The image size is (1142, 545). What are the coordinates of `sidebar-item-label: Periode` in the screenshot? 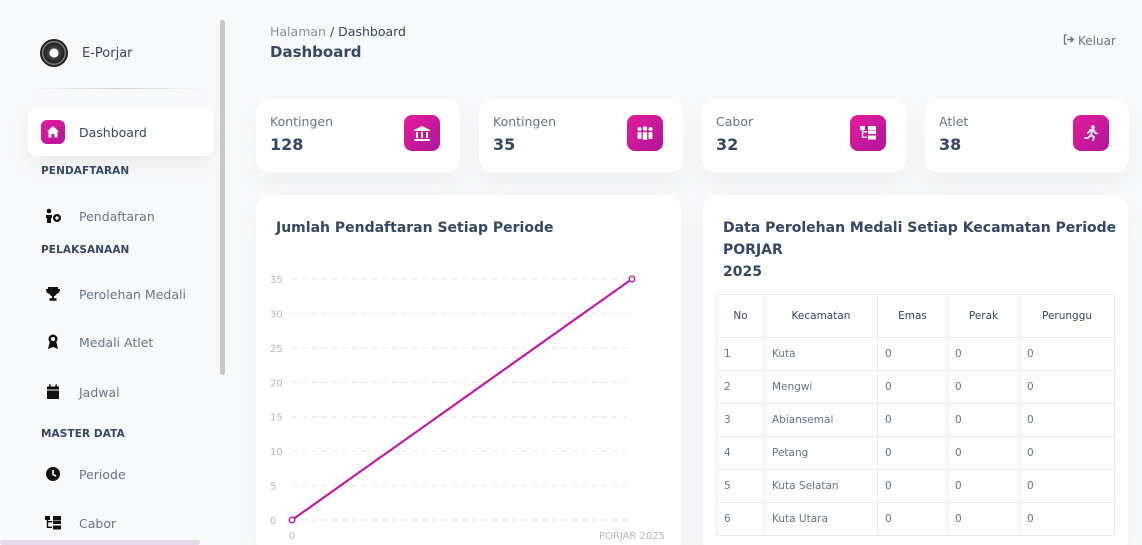 It's located at (102, 474).